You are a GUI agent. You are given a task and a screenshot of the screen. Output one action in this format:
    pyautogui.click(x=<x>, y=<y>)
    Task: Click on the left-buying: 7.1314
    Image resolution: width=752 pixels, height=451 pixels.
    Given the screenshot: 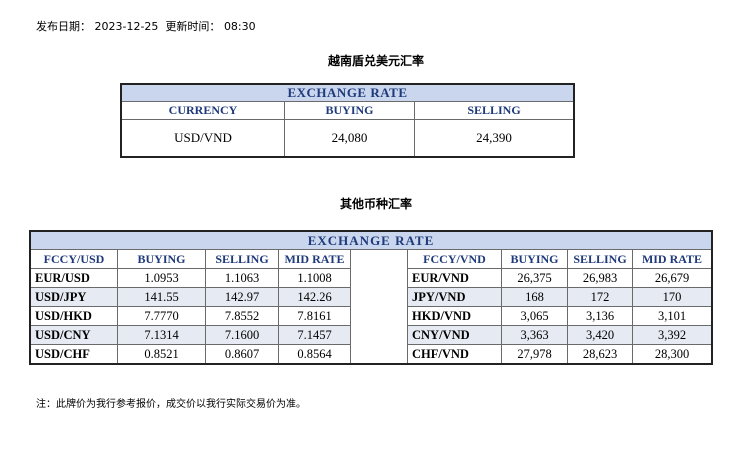 What is the action you would take?
    pyautogui.click(x=161, y=335)
    